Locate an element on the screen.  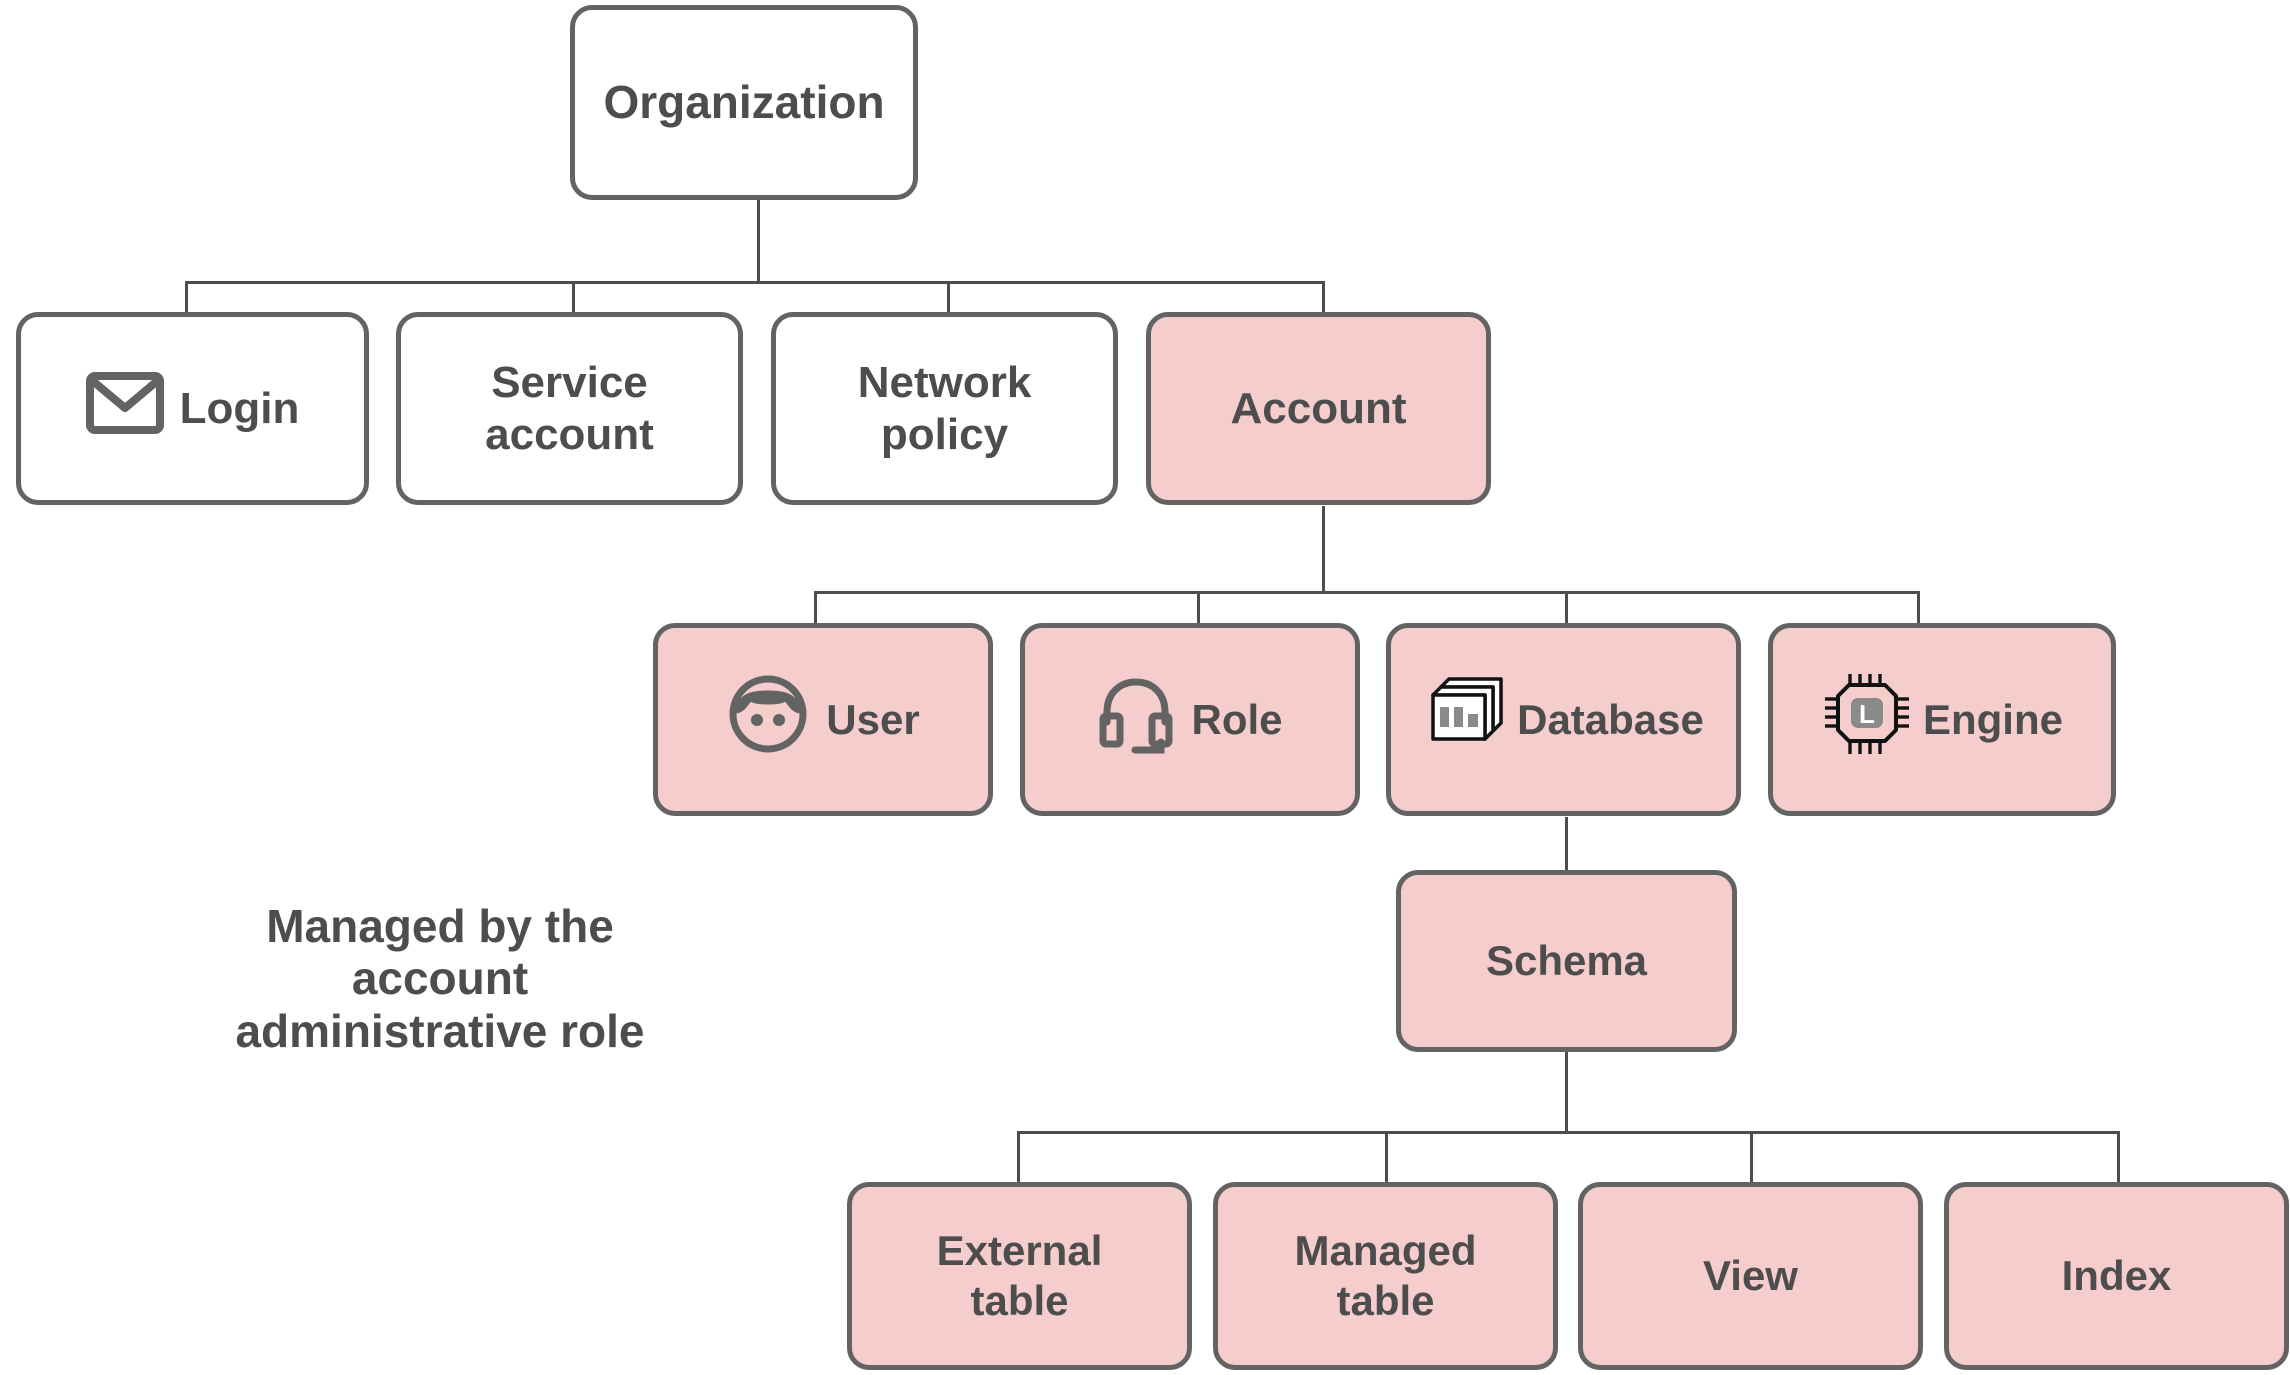
node-account: Account is located at coordinates (1318, 408).